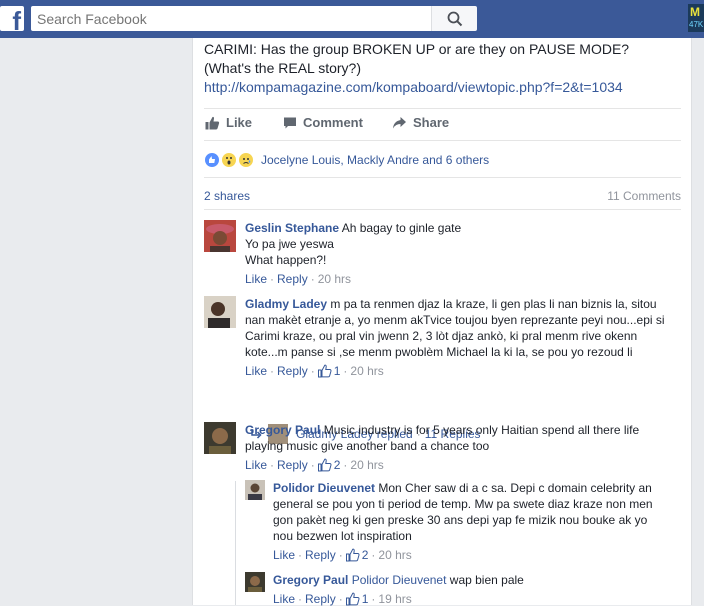 This screenshot has height=606, width=704. What do you see at coordinates (282, 68) in the screenshot?
I see `post-text-line: (What's the REAL story?)` at bounding box center [282, 68].